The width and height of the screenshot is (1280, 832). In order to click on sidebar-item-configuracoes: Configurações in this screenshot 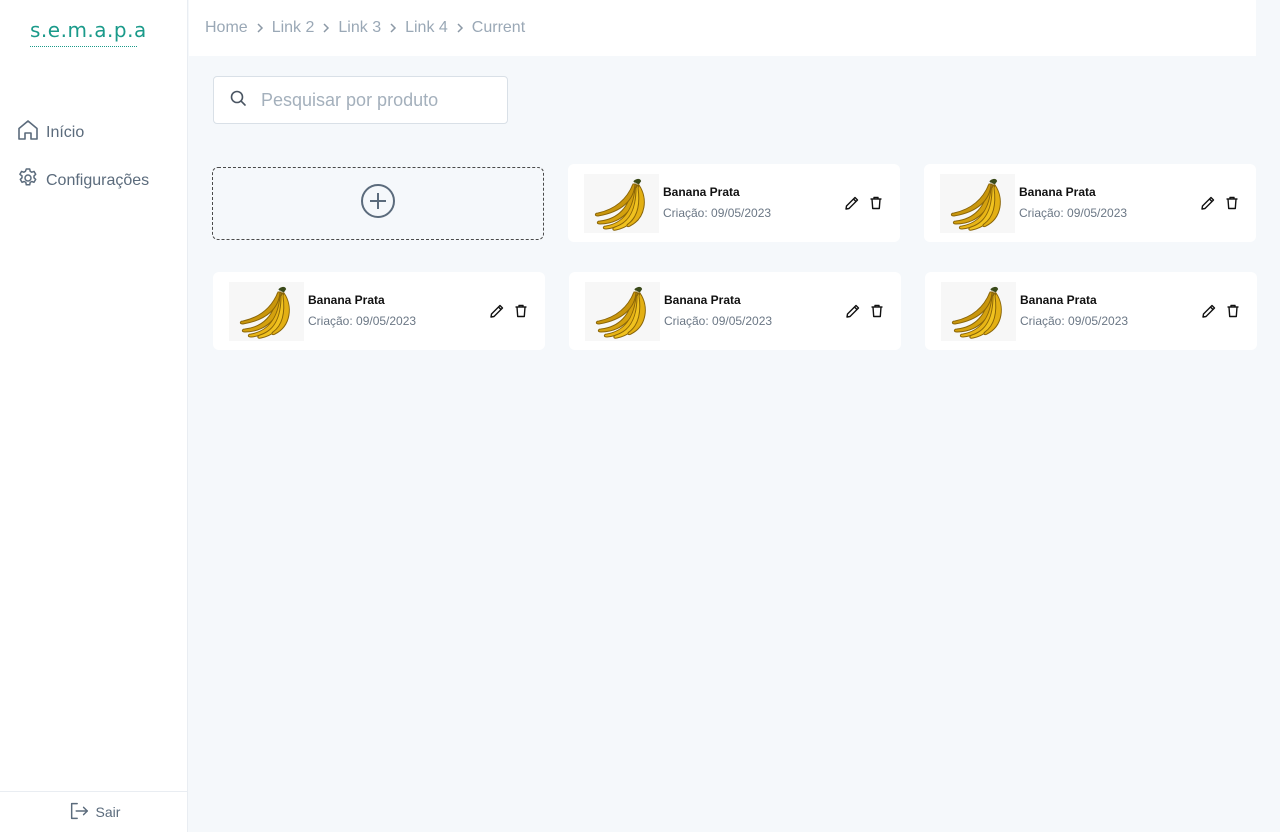, I will do `click(82, 180)`.